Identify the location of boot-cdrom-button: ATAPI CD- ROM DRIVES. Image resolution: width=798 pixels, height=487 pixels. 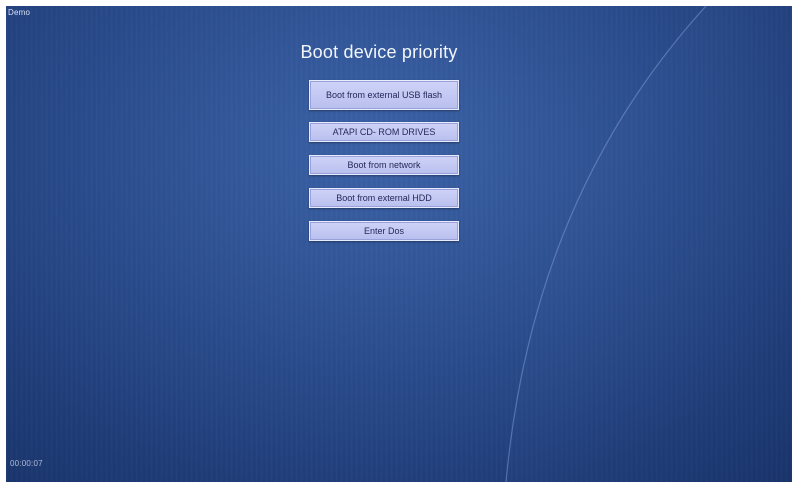
(384, 132).